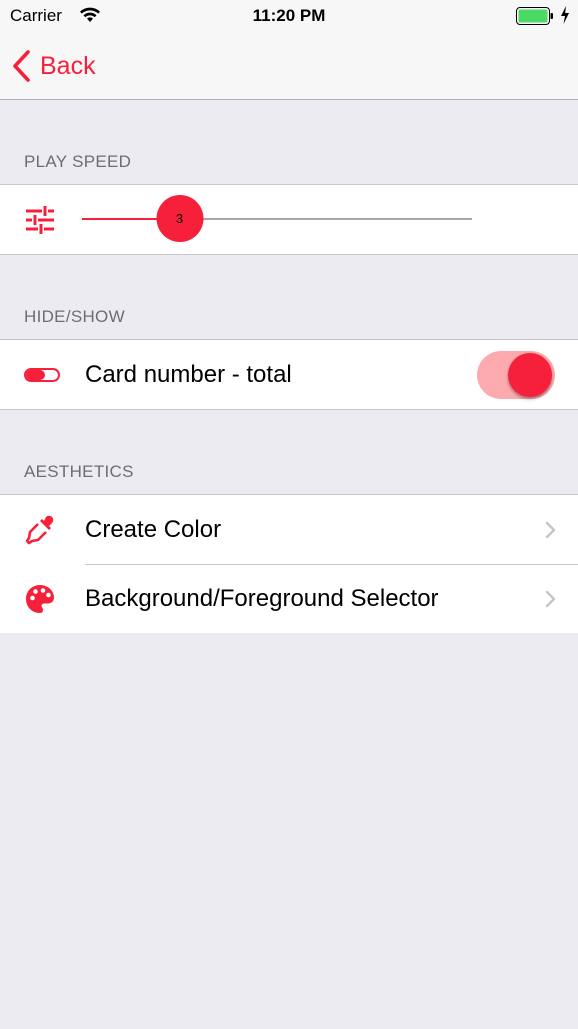 The image size is (578, 1029). Describe the element at coordinates (535, 18) in the screenshot. I see `battery-icon` at that location.